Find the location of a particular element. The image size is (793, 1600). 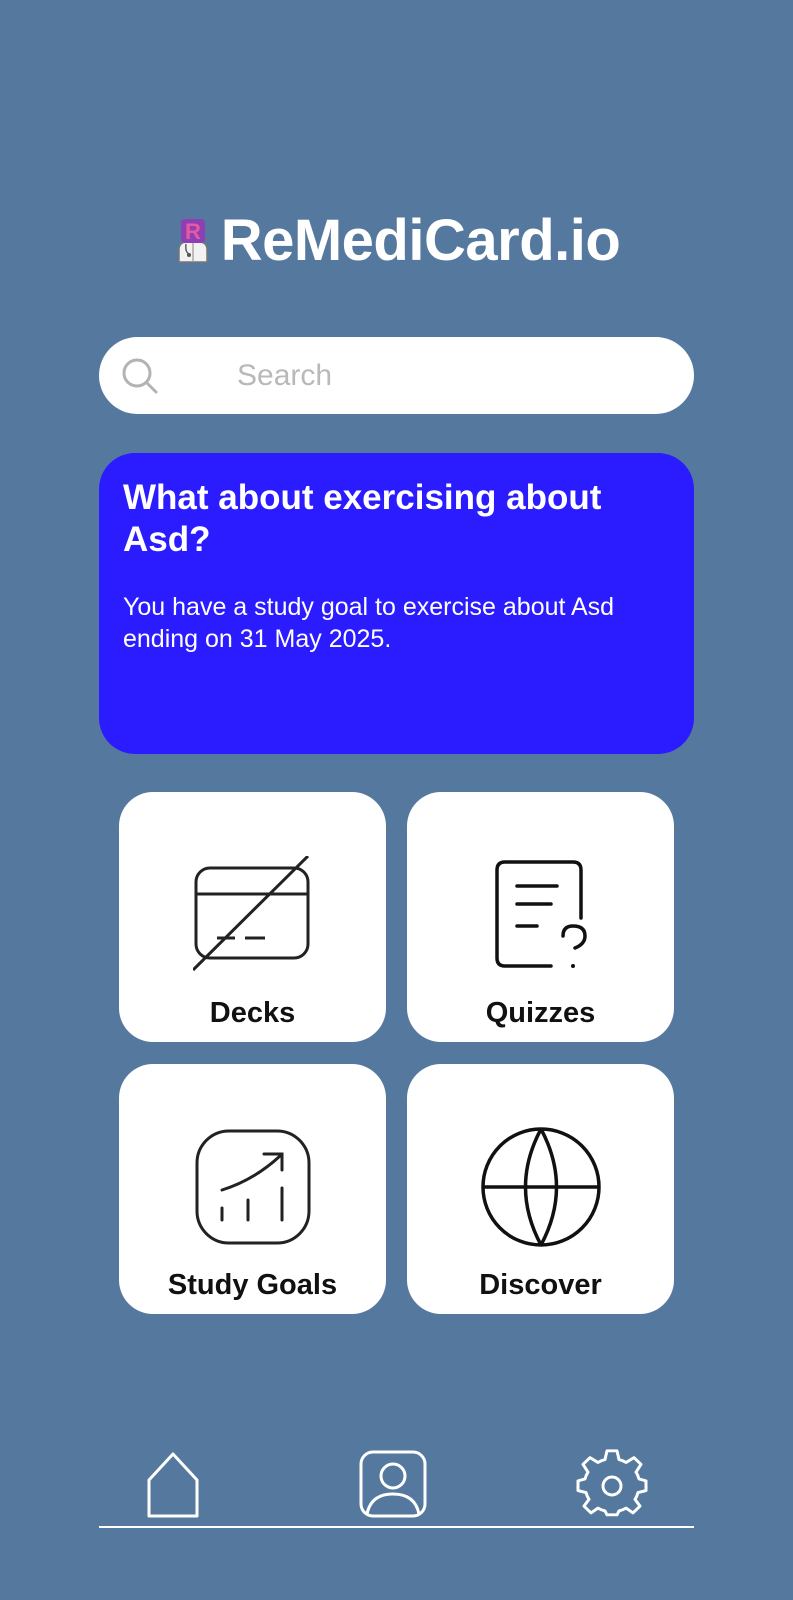

decks-tile: Decks is located at coordinates (252, 917).